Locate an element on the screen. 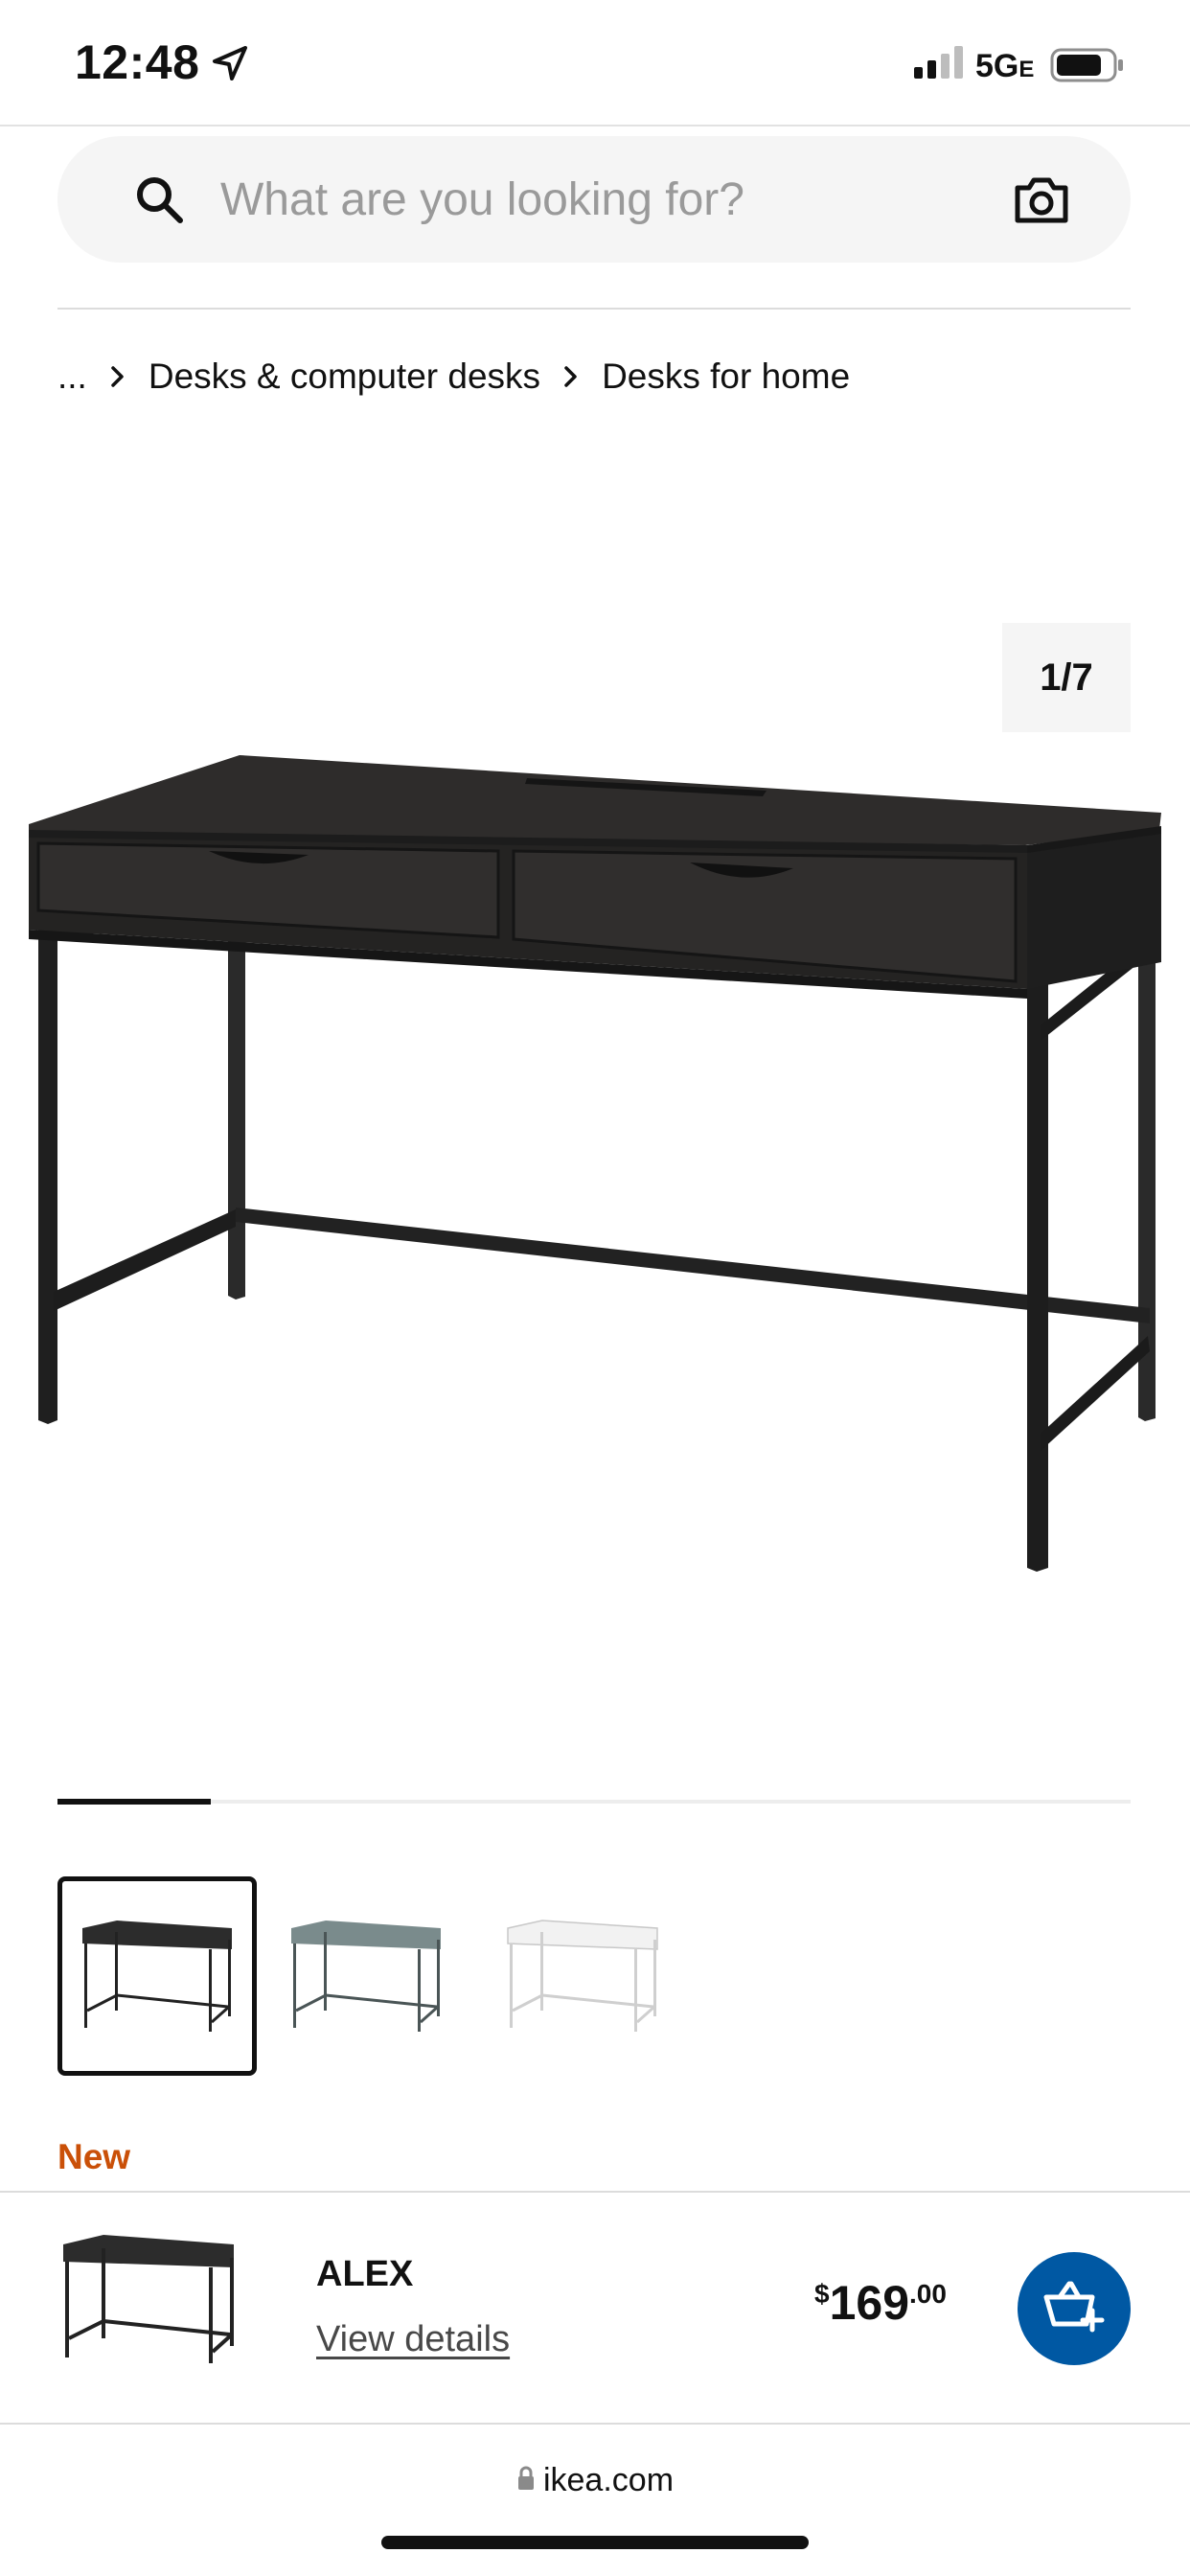  sticky-product-thumbnail is located at coordinates (148, 2302).